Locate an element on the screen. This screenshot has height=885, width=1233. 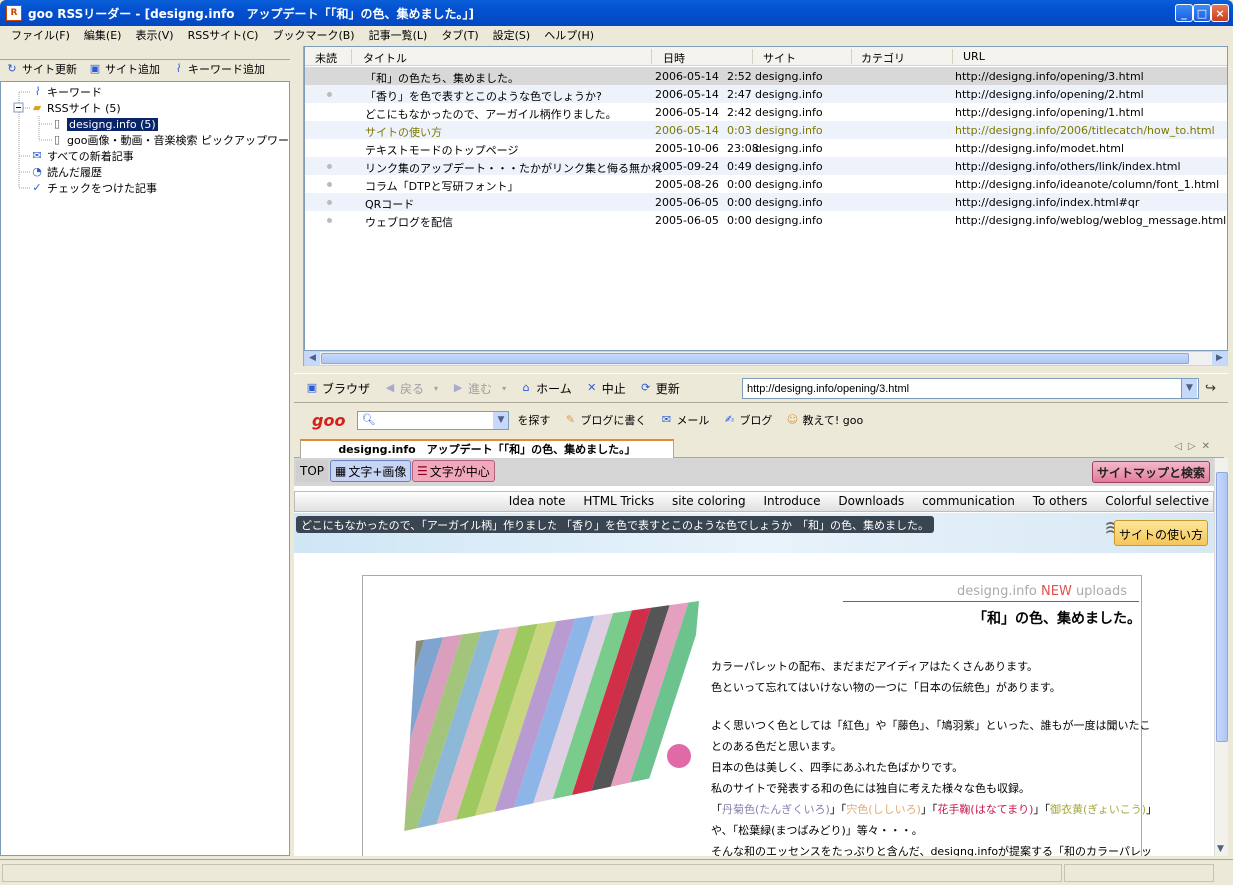
scroll-left-icon: ◀ is located at coordinates (312, 358).